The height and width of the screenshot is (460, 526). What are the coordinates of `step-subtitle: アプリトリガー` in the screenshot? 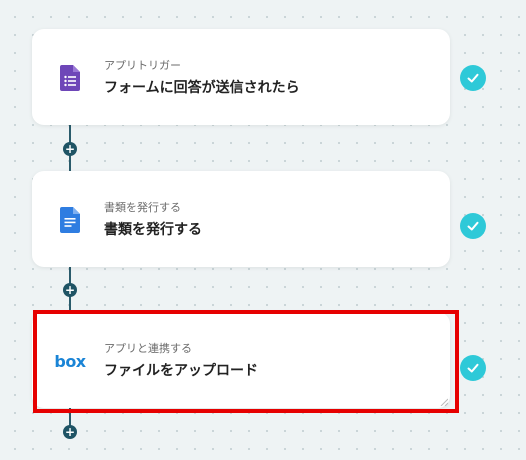 It's located at (142, 65).